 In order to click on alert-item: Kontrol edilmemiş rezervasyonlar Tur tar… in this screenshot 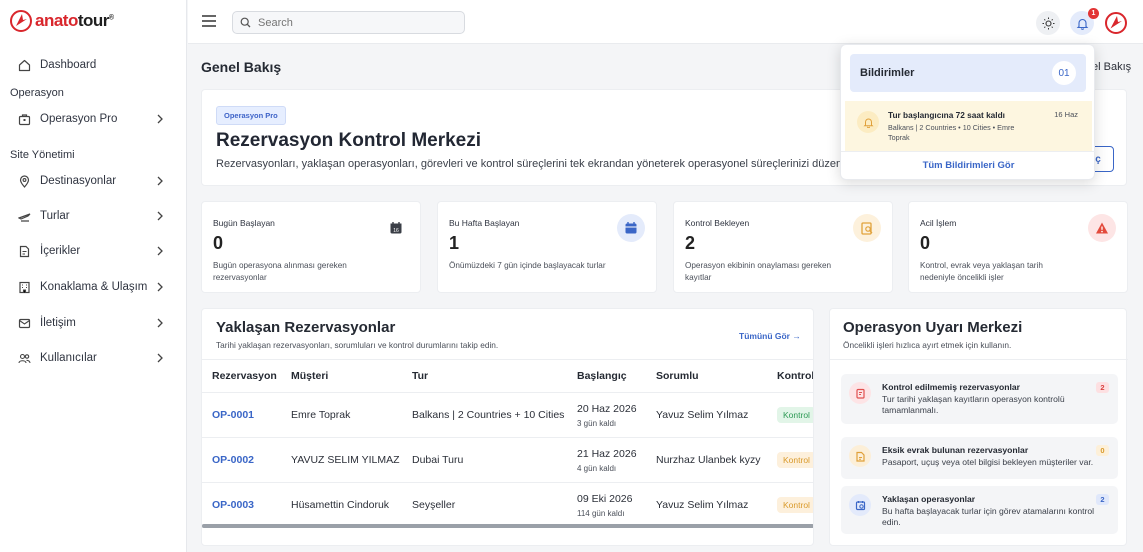, I will do `click(979, 399)`.